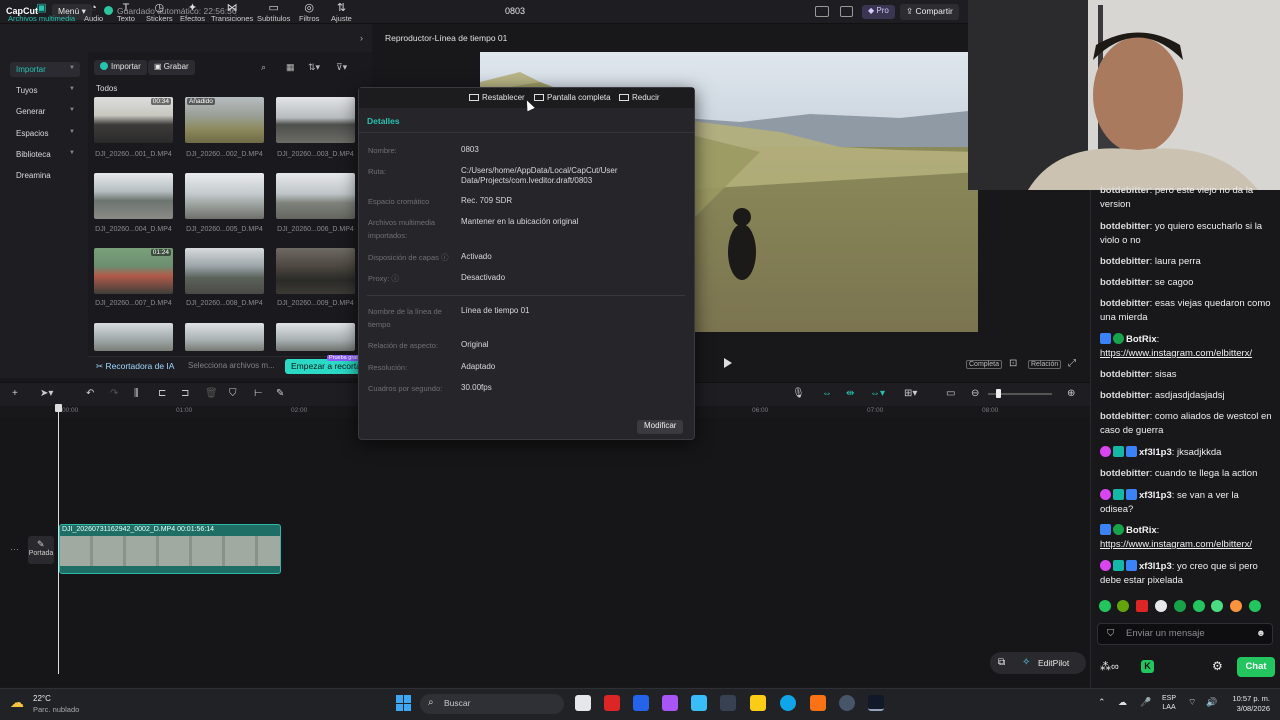 The height and width of the screenshot is (720, 1280). Describe the element at coordinates (910, 393) in the screenshot. I see `split-screen-icon: ⊞▾` at that location.